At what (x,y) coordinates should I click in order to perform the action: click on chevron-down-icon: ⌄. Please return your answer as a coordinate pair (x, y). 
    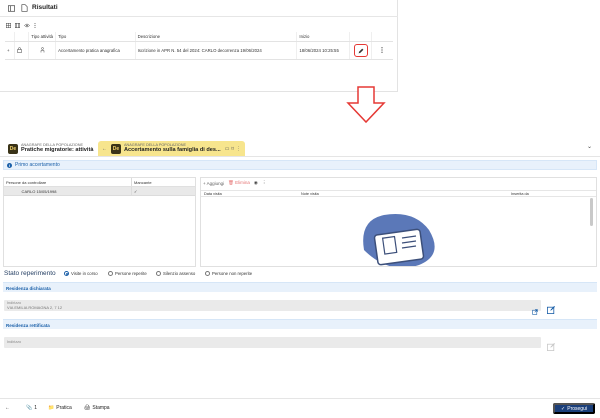
    Looking at the image, I should click on (589, 146).